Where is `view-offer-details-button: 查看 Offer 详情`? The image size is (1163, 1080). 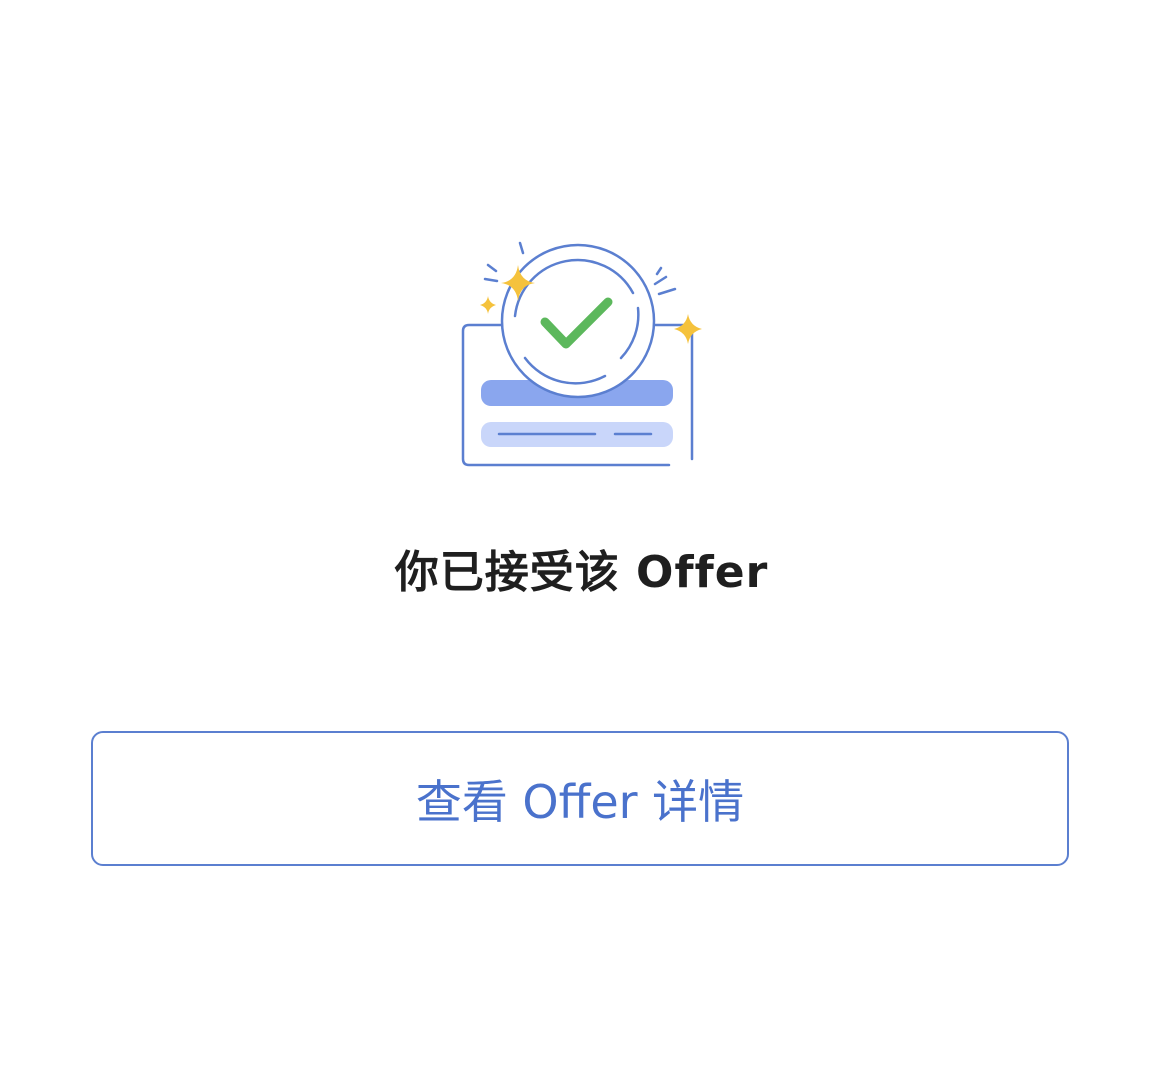 view-offer-details-button: 查看 Offer 详情 is located at coordinates (580, 798).